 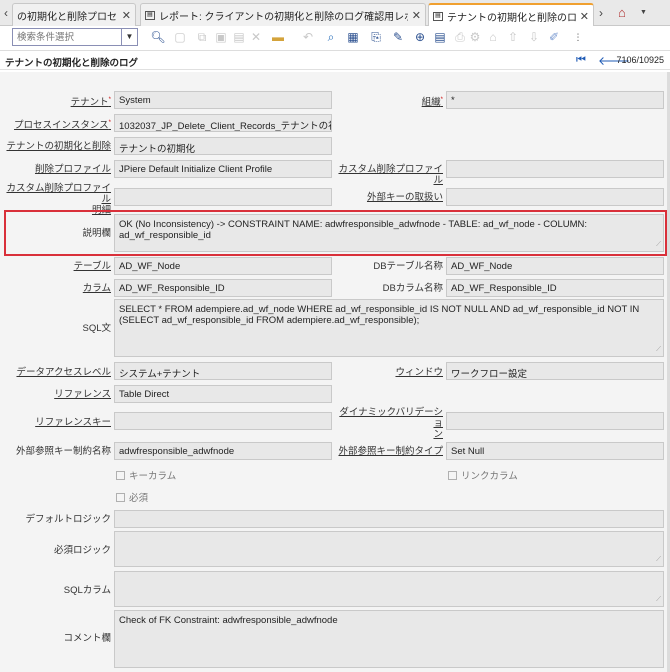 What do you see at coordinates (555, 197) in the screenshot?
I see `fk-handling-field` at bounding box center [555, 197].